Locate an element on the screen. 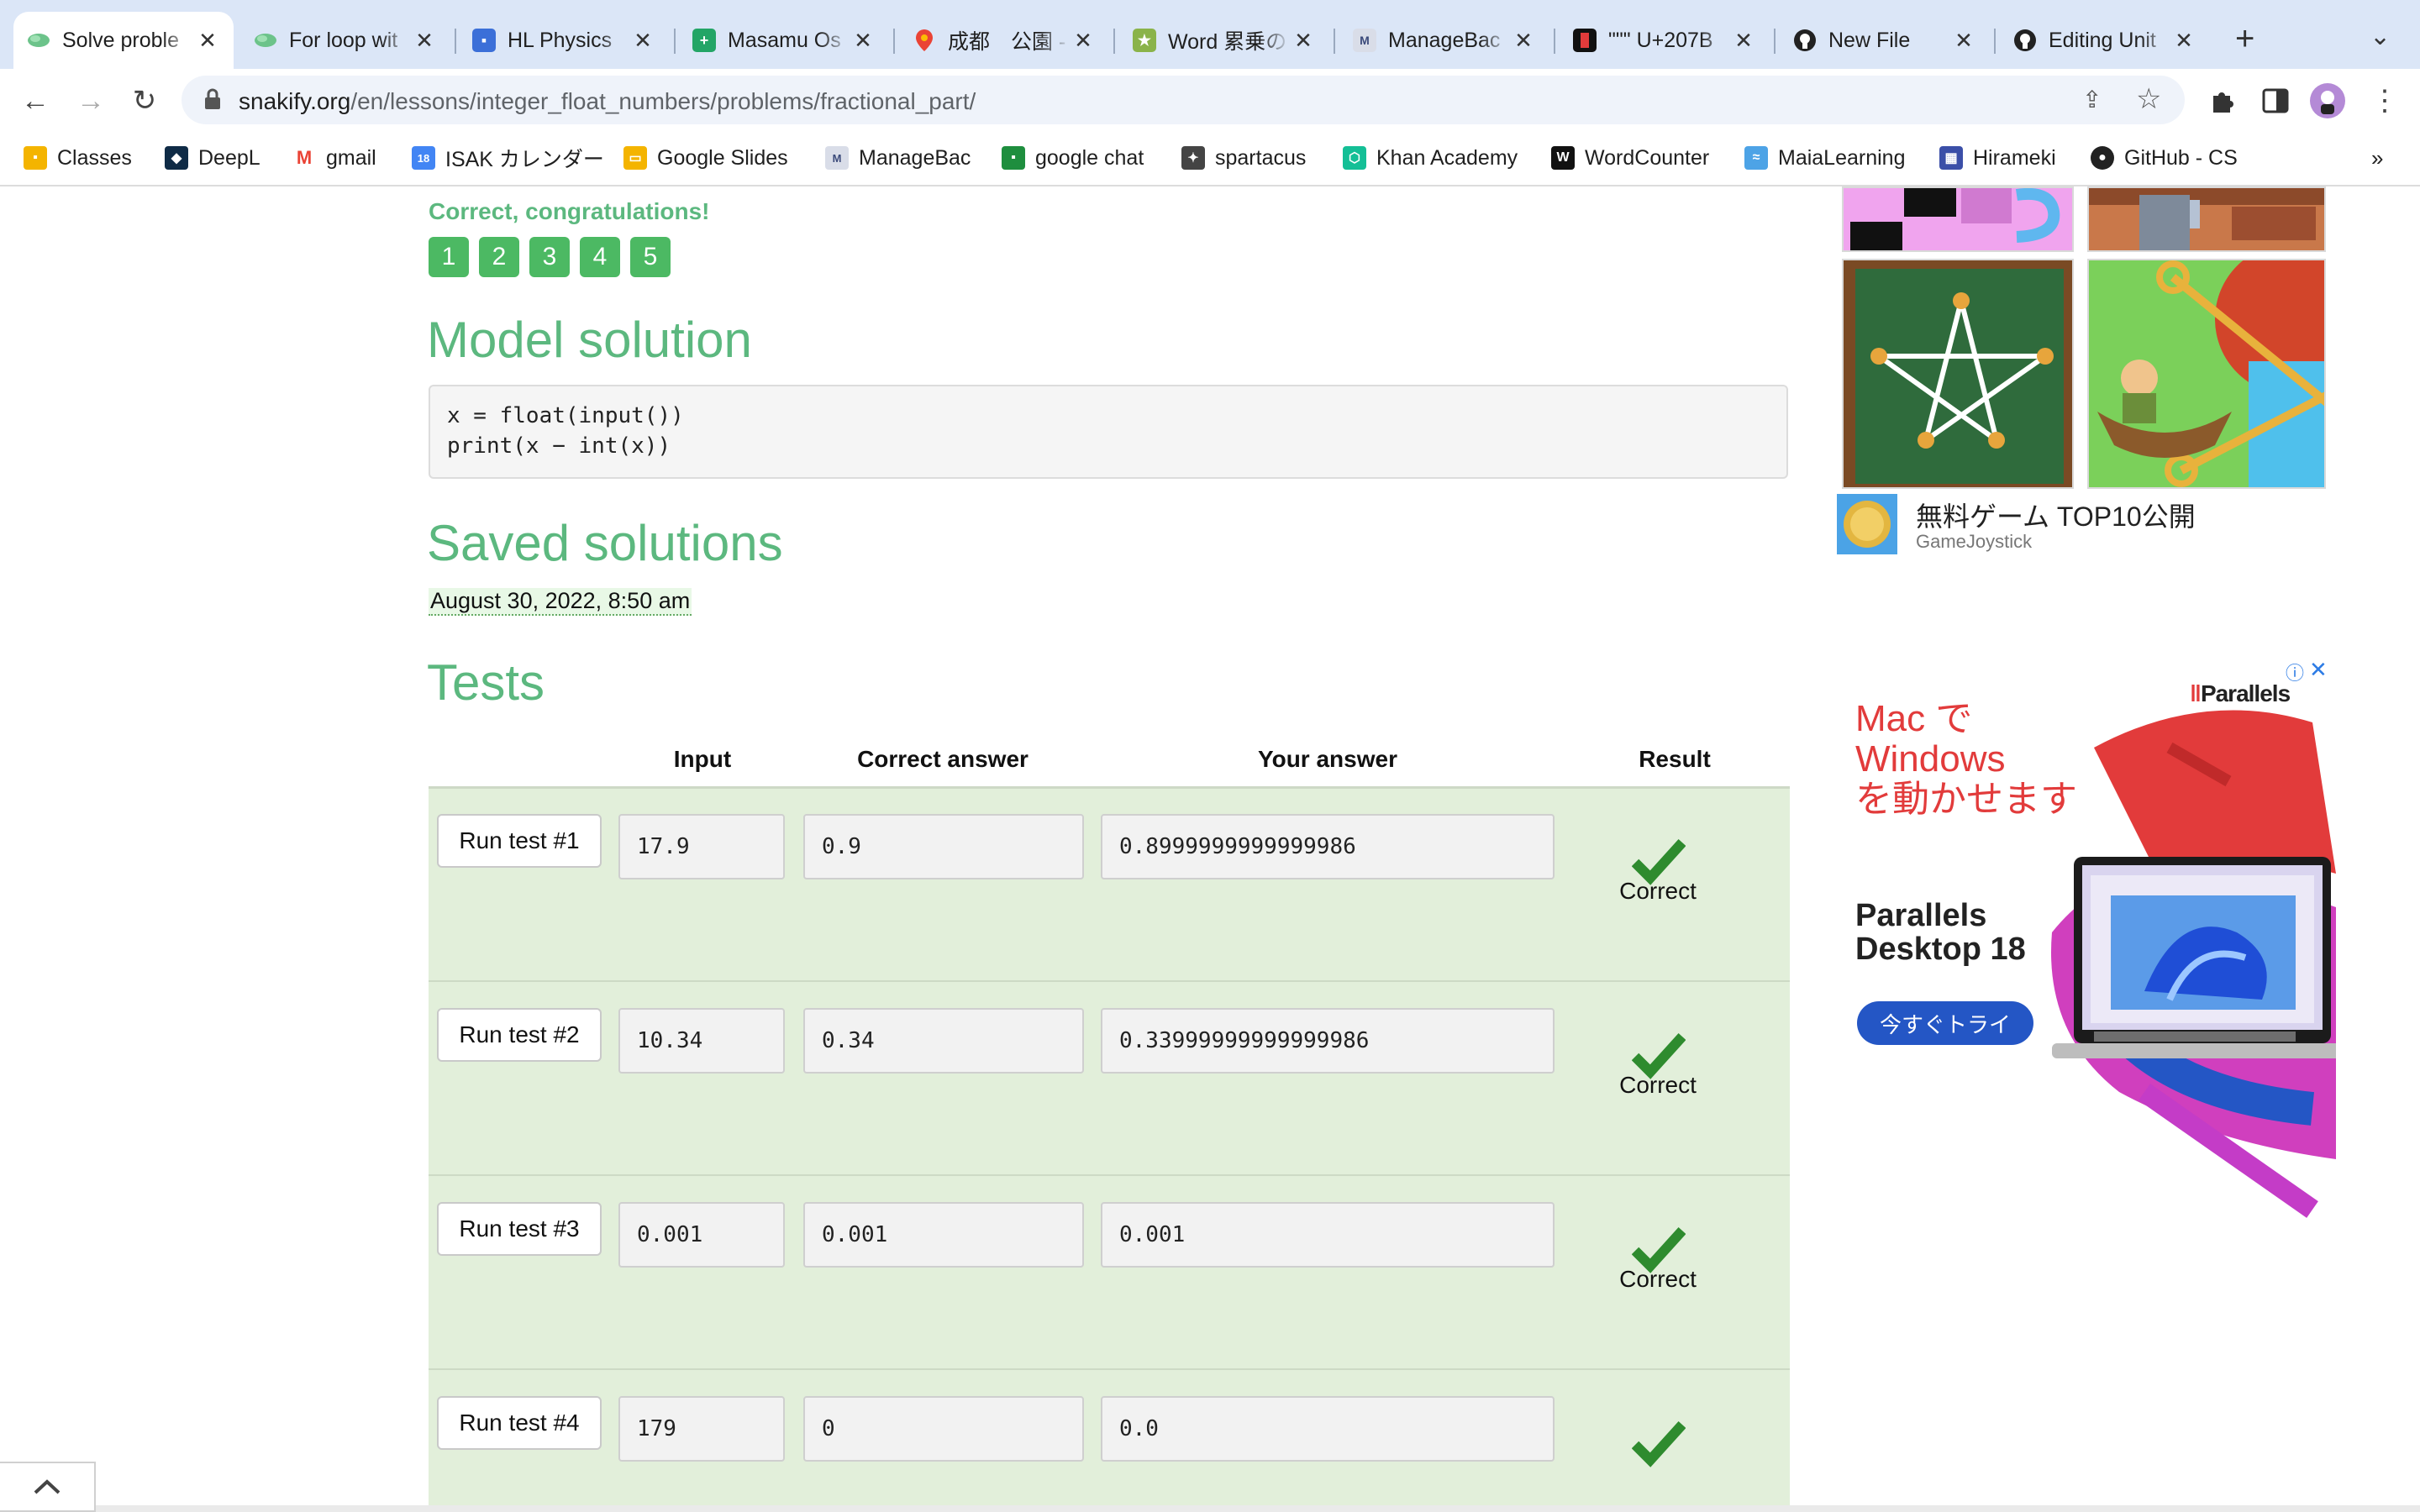 This screenshot has height=1512, width=2420. tab-masamu: + Masamu Os ✕ is located at coordinates (784, 40).